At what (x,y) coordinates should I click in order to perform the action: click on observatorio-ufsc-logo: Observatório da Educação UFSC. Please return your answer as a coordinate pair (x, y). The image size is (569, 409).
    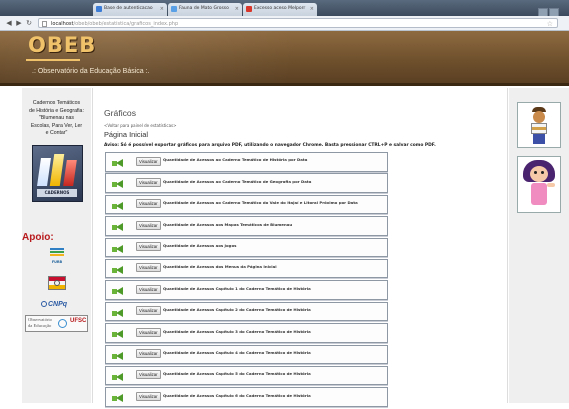
    Looking at the image, I should click on (56, 323).